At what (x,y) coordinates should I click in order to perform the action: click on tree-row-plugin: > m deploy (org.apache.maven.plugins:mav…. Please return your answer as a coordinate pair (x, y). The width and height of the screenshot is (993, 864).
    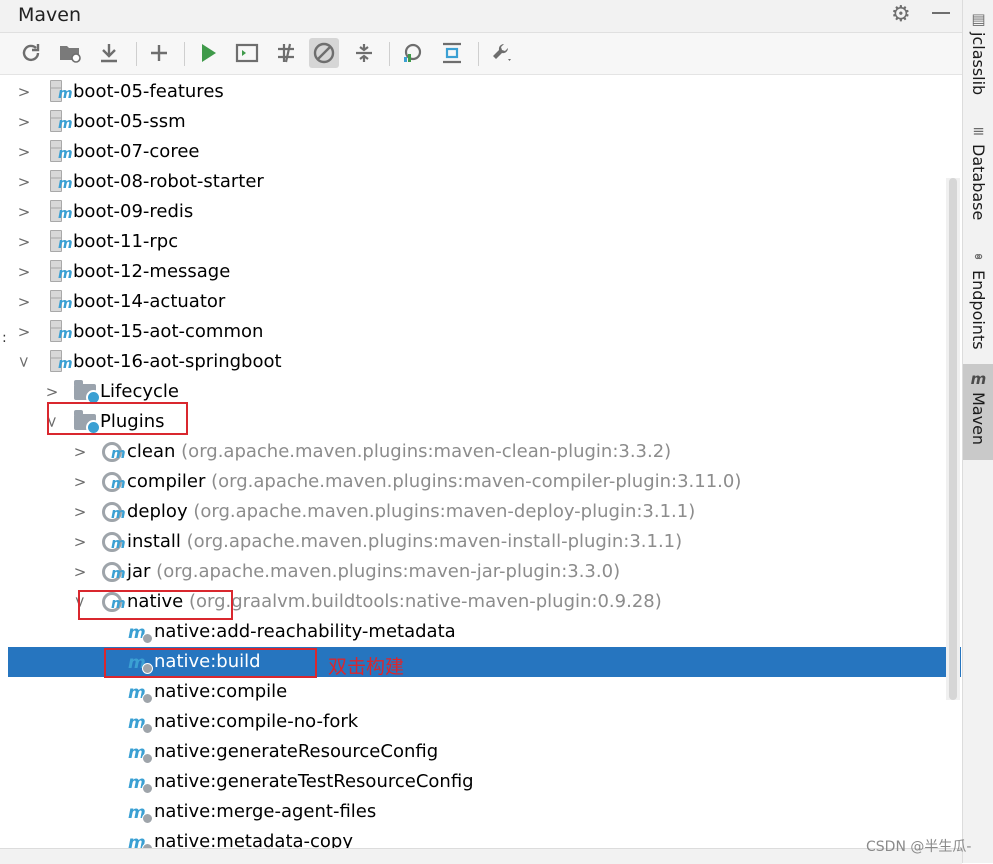
    Looking at the image, I should click on (484, 512).